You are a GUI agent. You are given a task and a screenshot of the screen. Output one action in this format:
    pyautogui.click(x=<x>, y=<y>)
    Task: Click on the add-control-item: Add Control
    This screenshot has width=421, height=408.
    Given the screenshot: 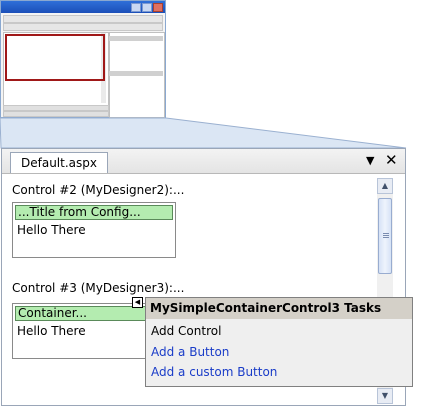 What is the action you would take?
    pyautogui.click(x=186, y=331)
    